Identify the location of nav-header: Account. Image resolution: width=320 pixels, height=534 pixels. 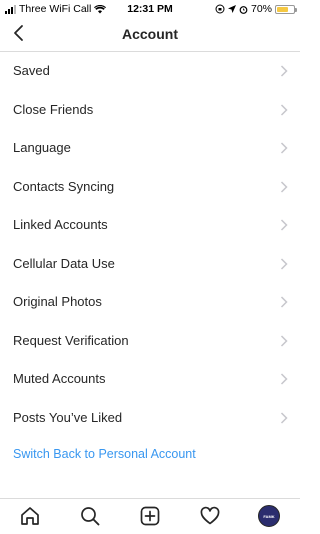
(150, 34).